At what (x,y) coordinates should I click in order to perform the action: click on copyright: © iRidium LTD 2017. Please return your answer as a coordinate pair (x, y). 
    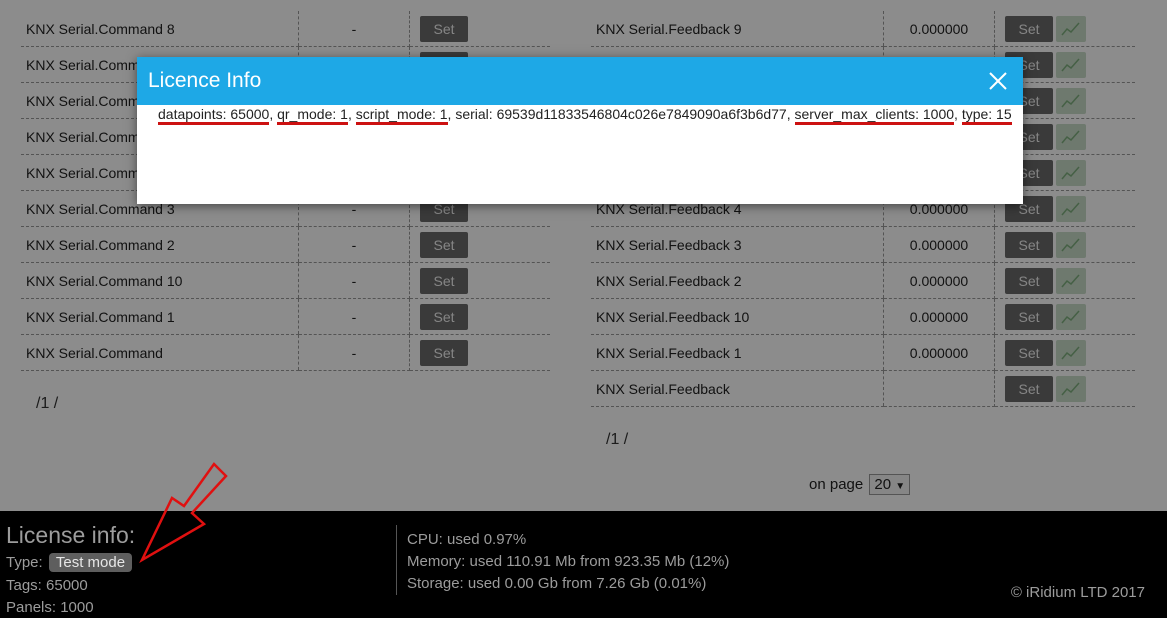
    Looking at the image, I should click on (1077, 592).